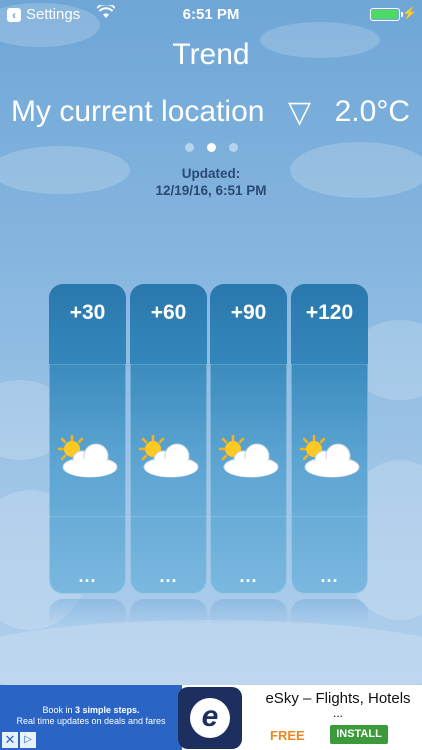 Image resolution: width=422 pixels, height=750 pixels. Describe the element at coordinates (409, 13) in the screenshot. I see `bolt-icon: ⚡` at that location.